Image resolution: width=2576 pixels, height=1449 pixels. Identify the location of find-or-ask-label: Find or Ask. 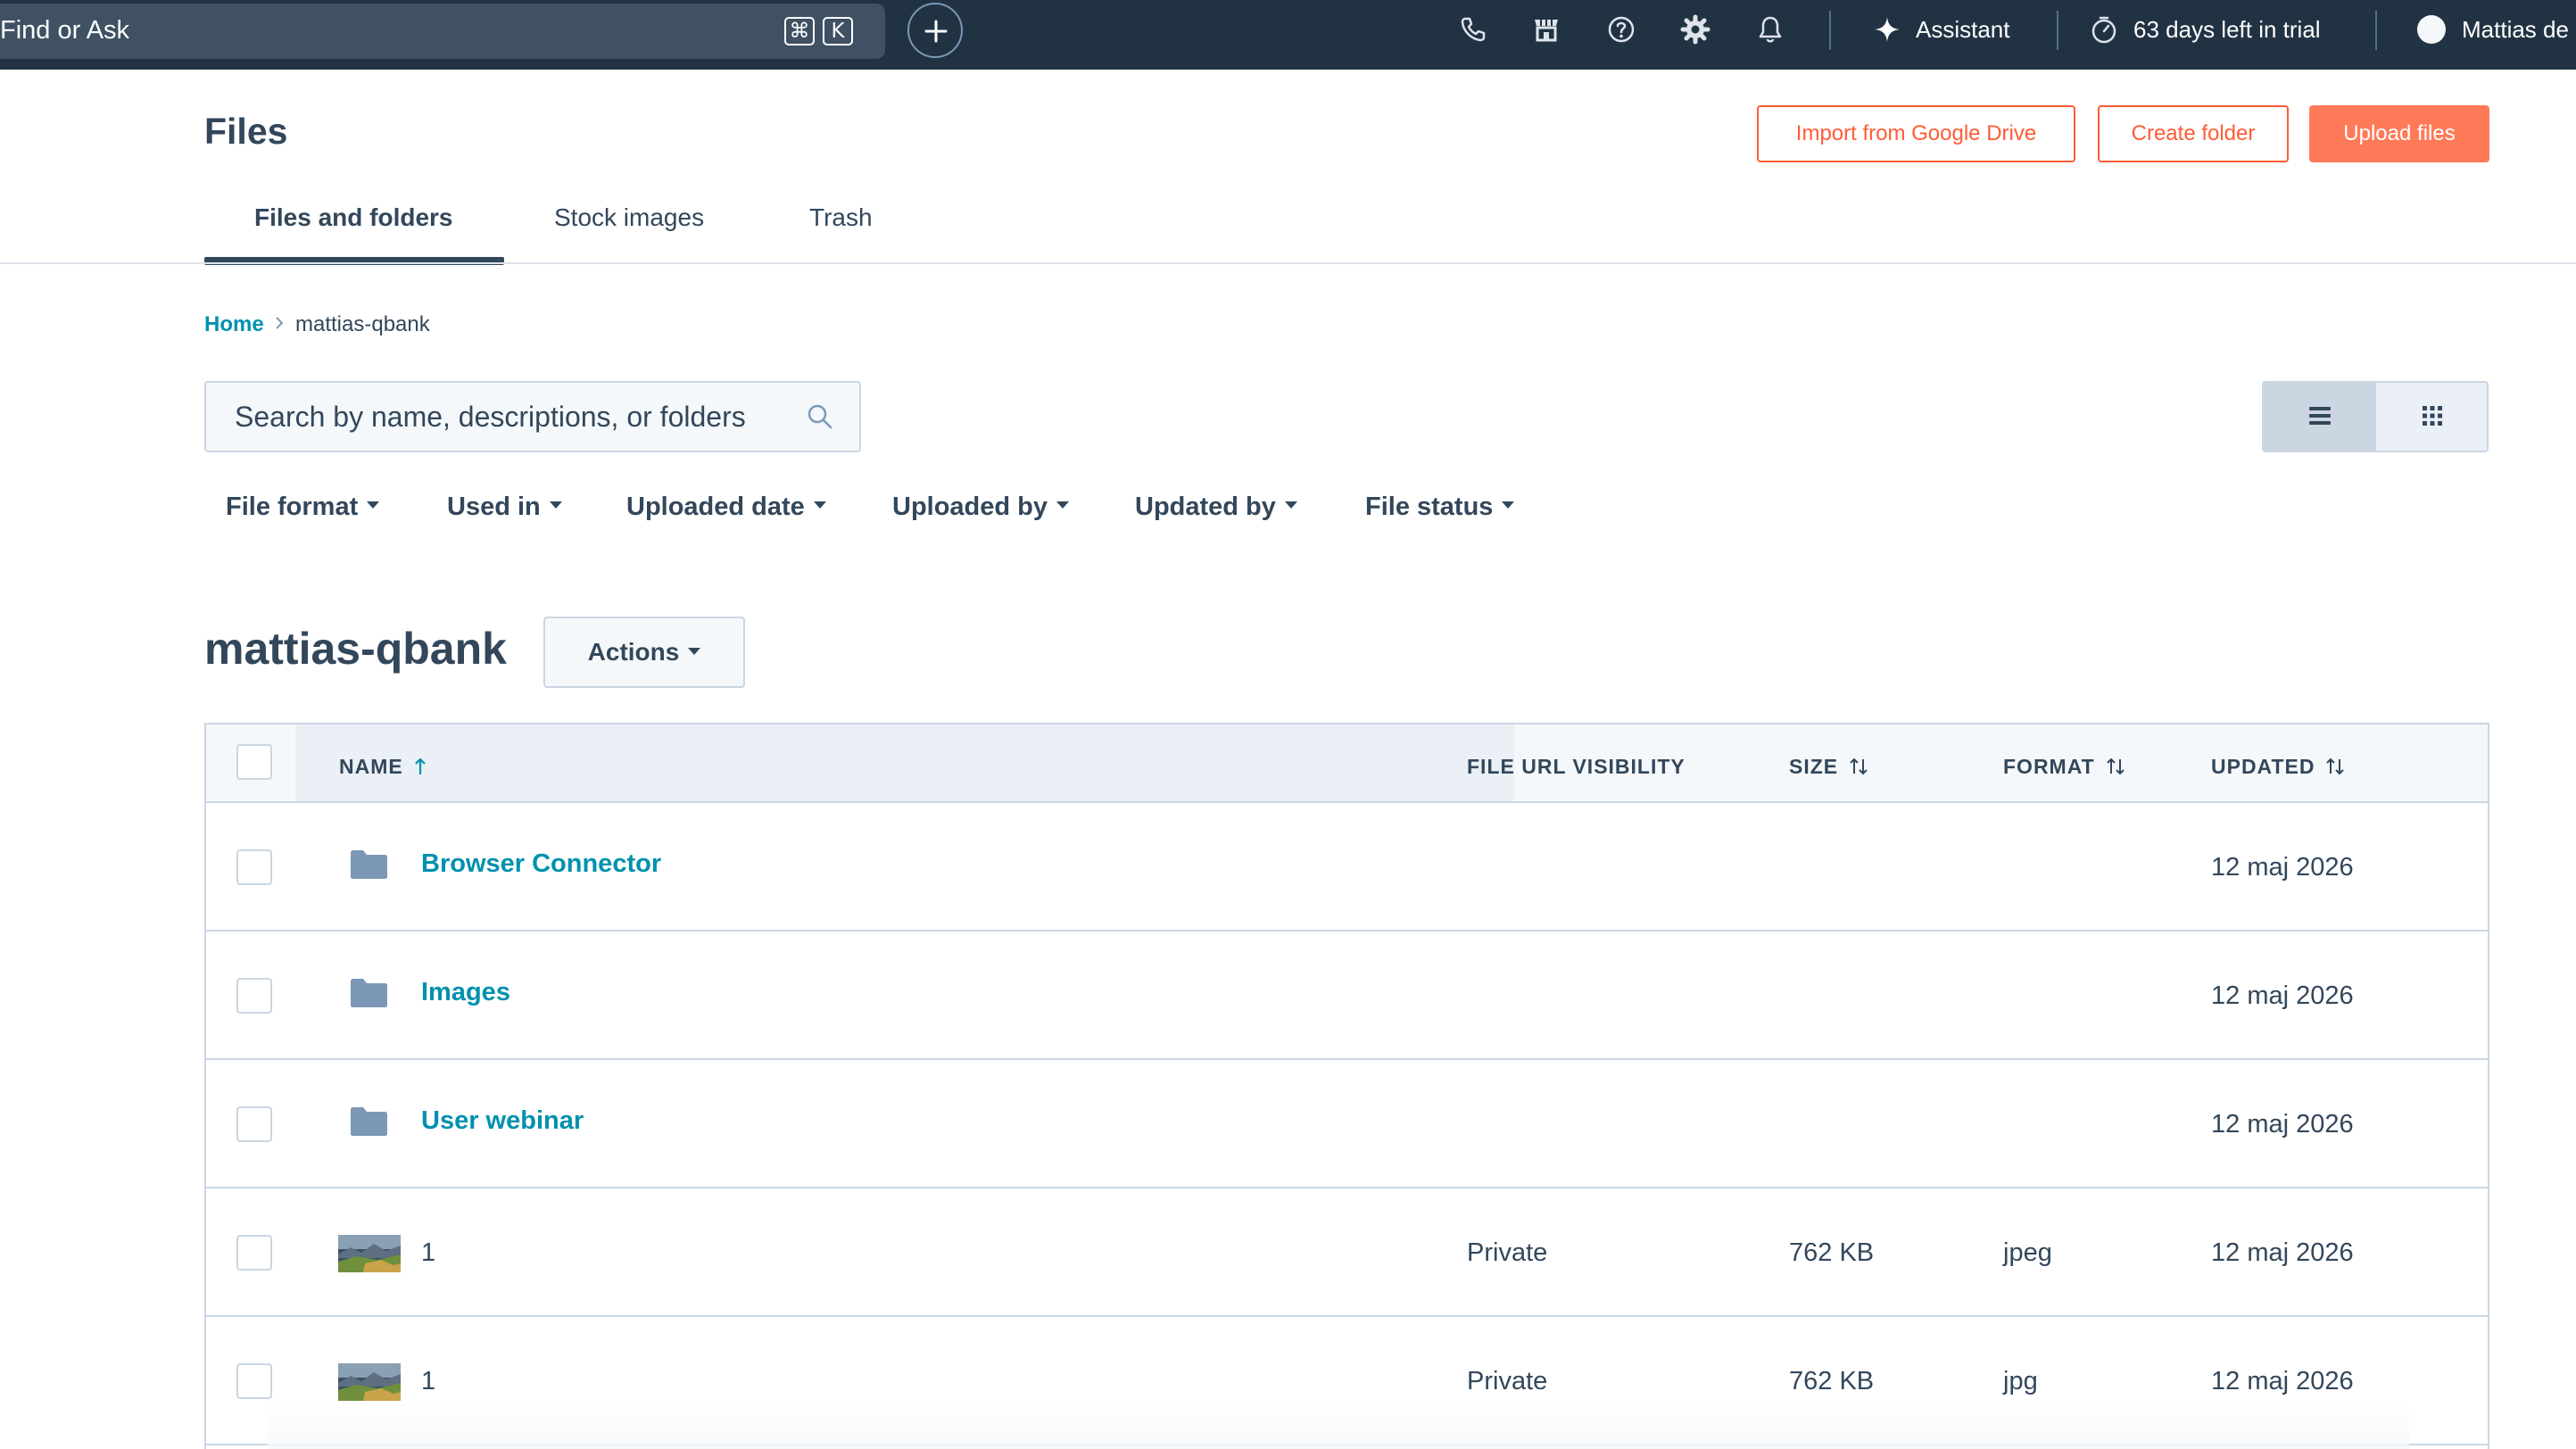
(65, 31).